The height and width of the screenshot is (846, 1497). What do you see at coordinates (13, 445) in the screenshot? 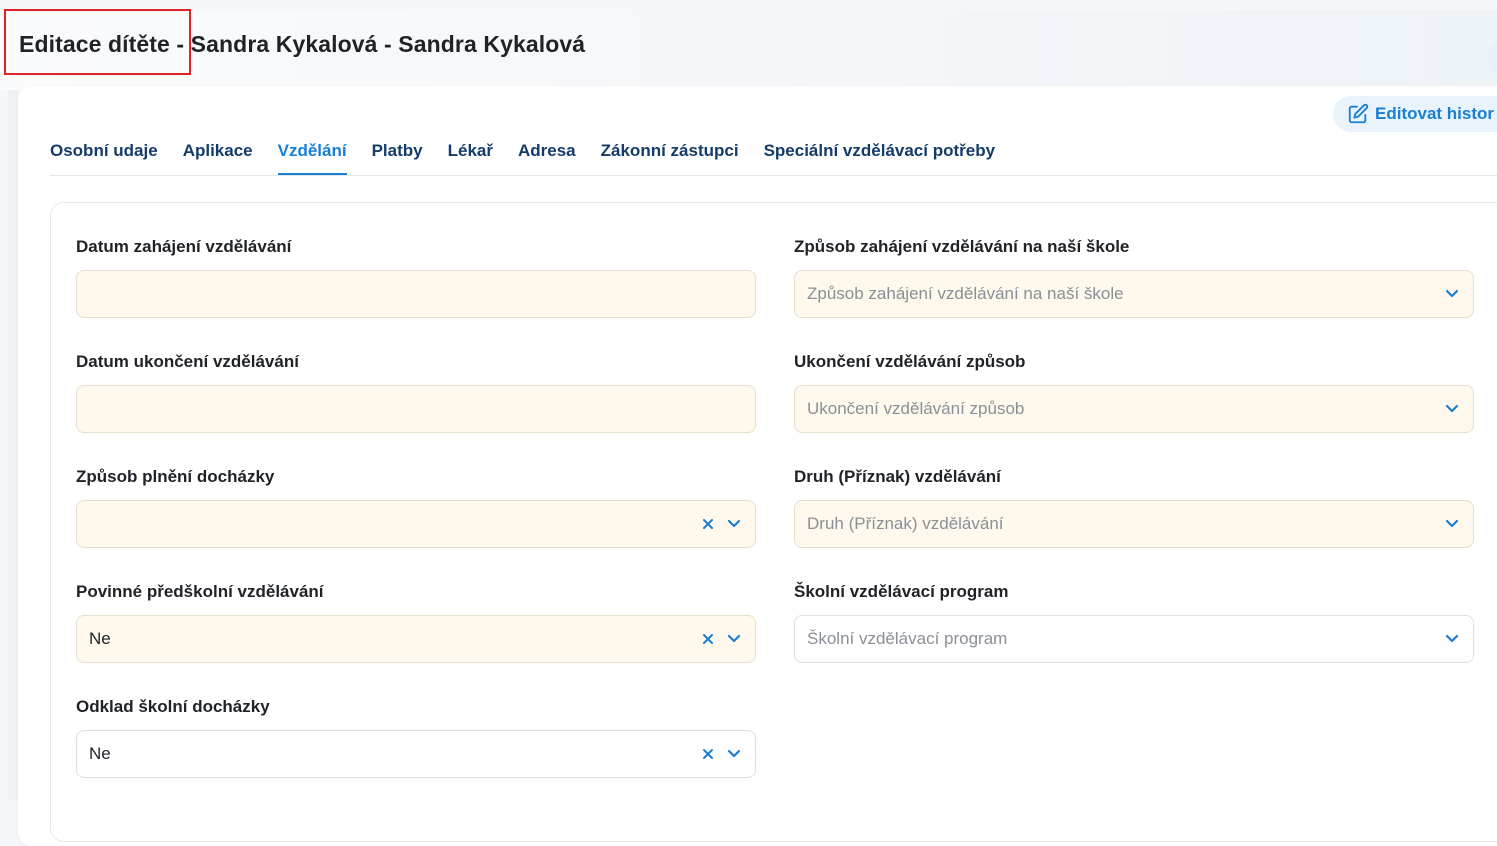
I see `sidebar-edge` at bounding box center [13, 445].